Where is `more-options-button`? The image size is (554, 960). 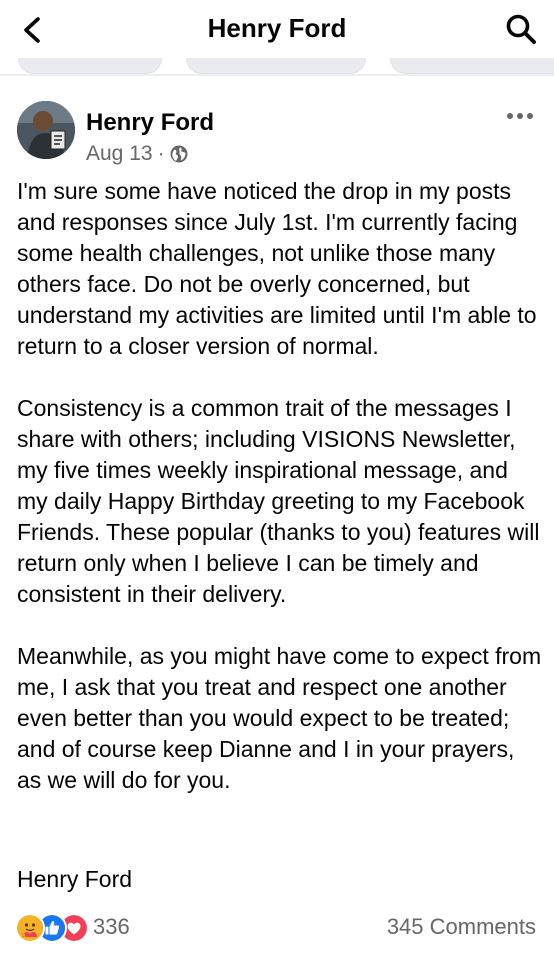
more-options-button is located at coordinates (520, 116).